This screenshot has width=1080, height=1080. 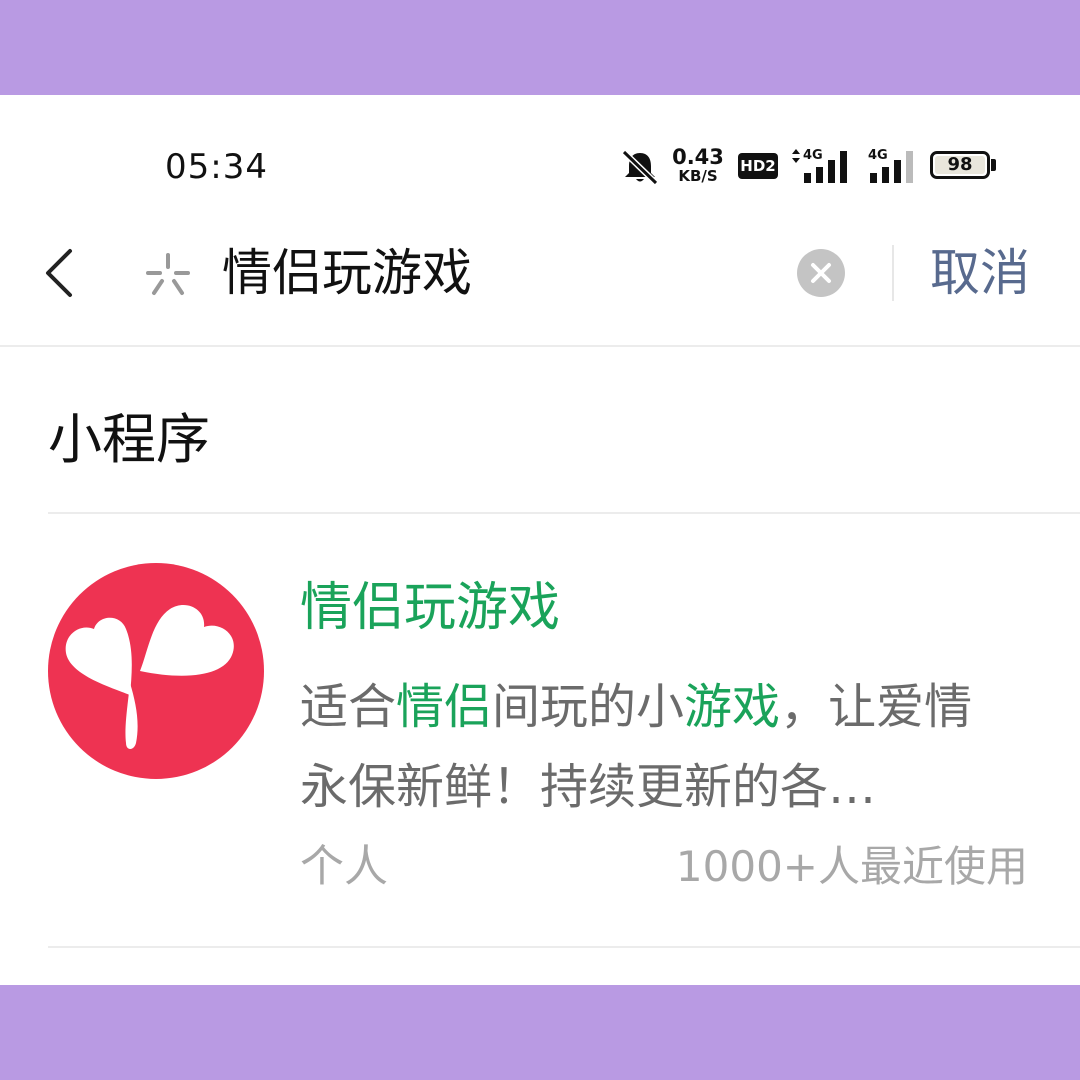 What do you see at coordinates (430, 608) in the screenshot?
I see `result-title: 情侣玩游戏` at bounding box center [430, 608].